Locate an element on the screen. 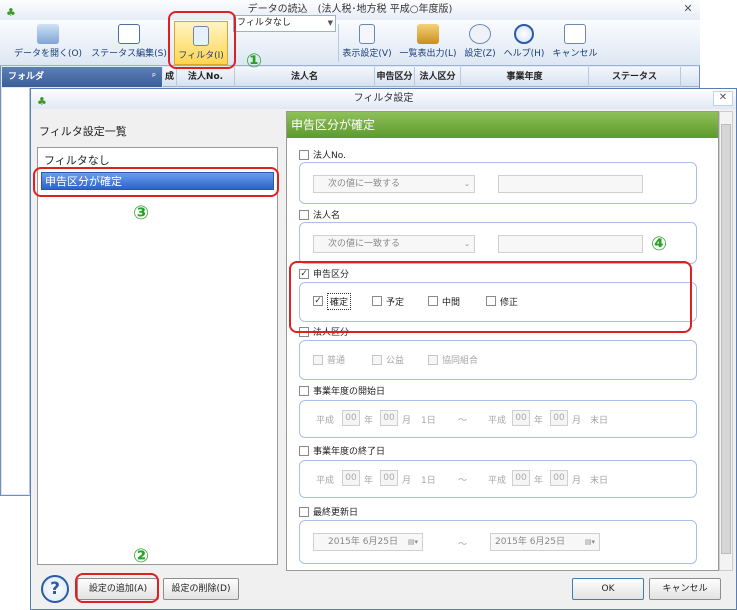  fy-start-checkbox is located at coordinates (304, 391).